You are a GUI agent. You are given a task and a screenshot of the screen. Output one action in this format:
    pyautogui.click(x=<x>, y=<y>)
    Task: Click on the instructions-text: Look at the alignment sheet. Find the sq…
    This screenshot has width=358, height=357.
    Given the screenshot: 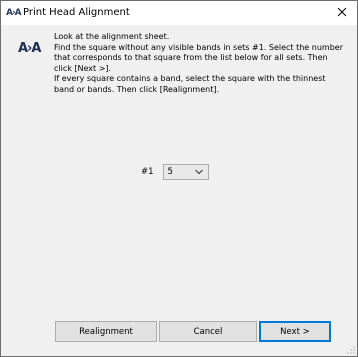 What is the action you would take?
    pyautogui.click(x=199, y=63)
    